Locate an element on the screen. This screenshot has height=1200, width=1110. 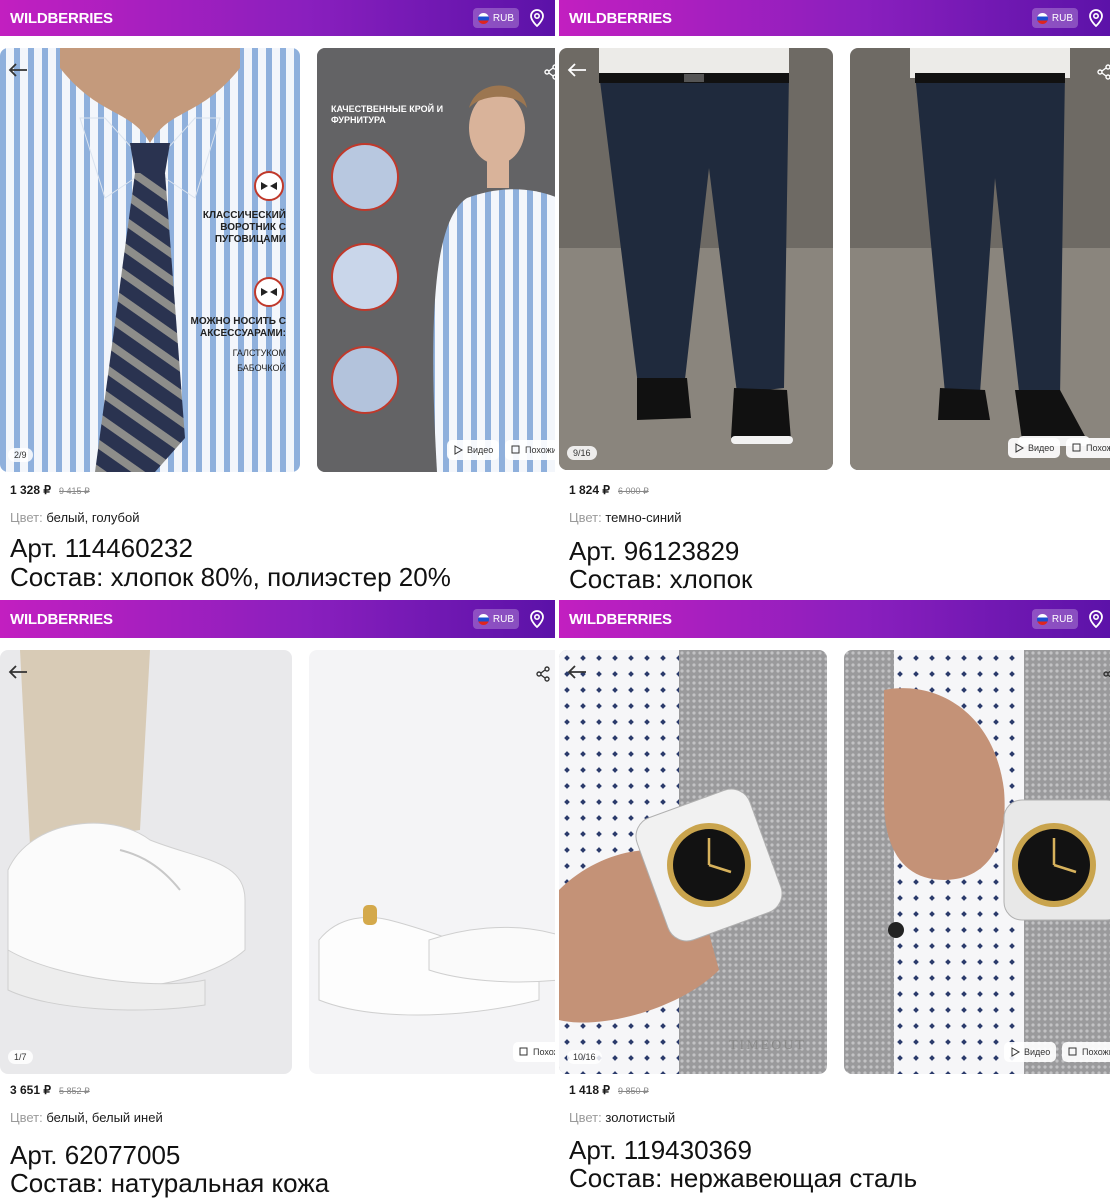
shirt-closeup-image is located at coordinates (150, 260).